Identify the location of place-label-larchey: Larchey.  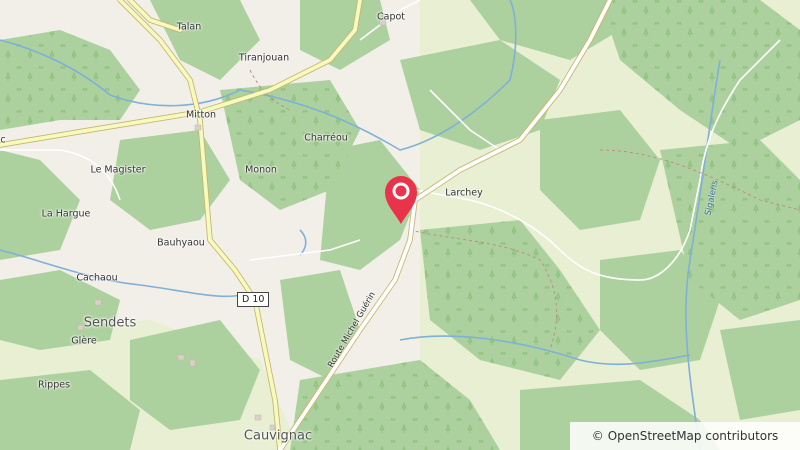
(464, 193).